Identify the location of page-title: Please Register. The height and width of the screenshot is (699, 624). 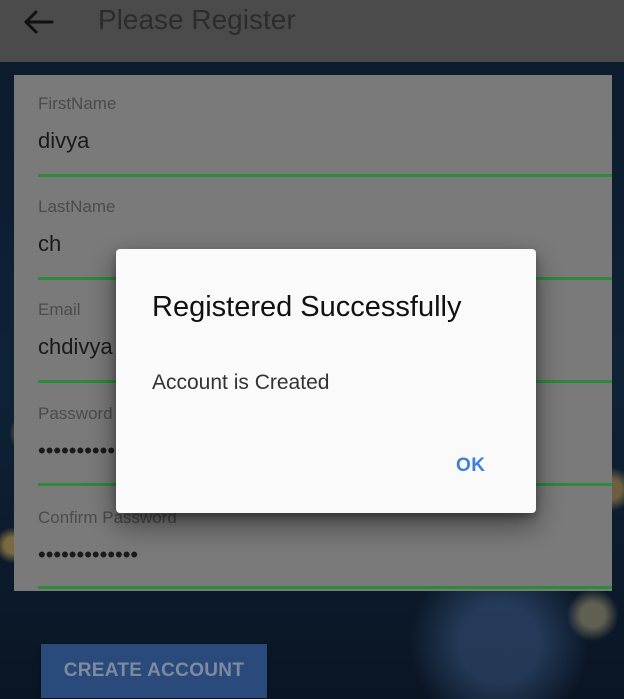
(197, 19).